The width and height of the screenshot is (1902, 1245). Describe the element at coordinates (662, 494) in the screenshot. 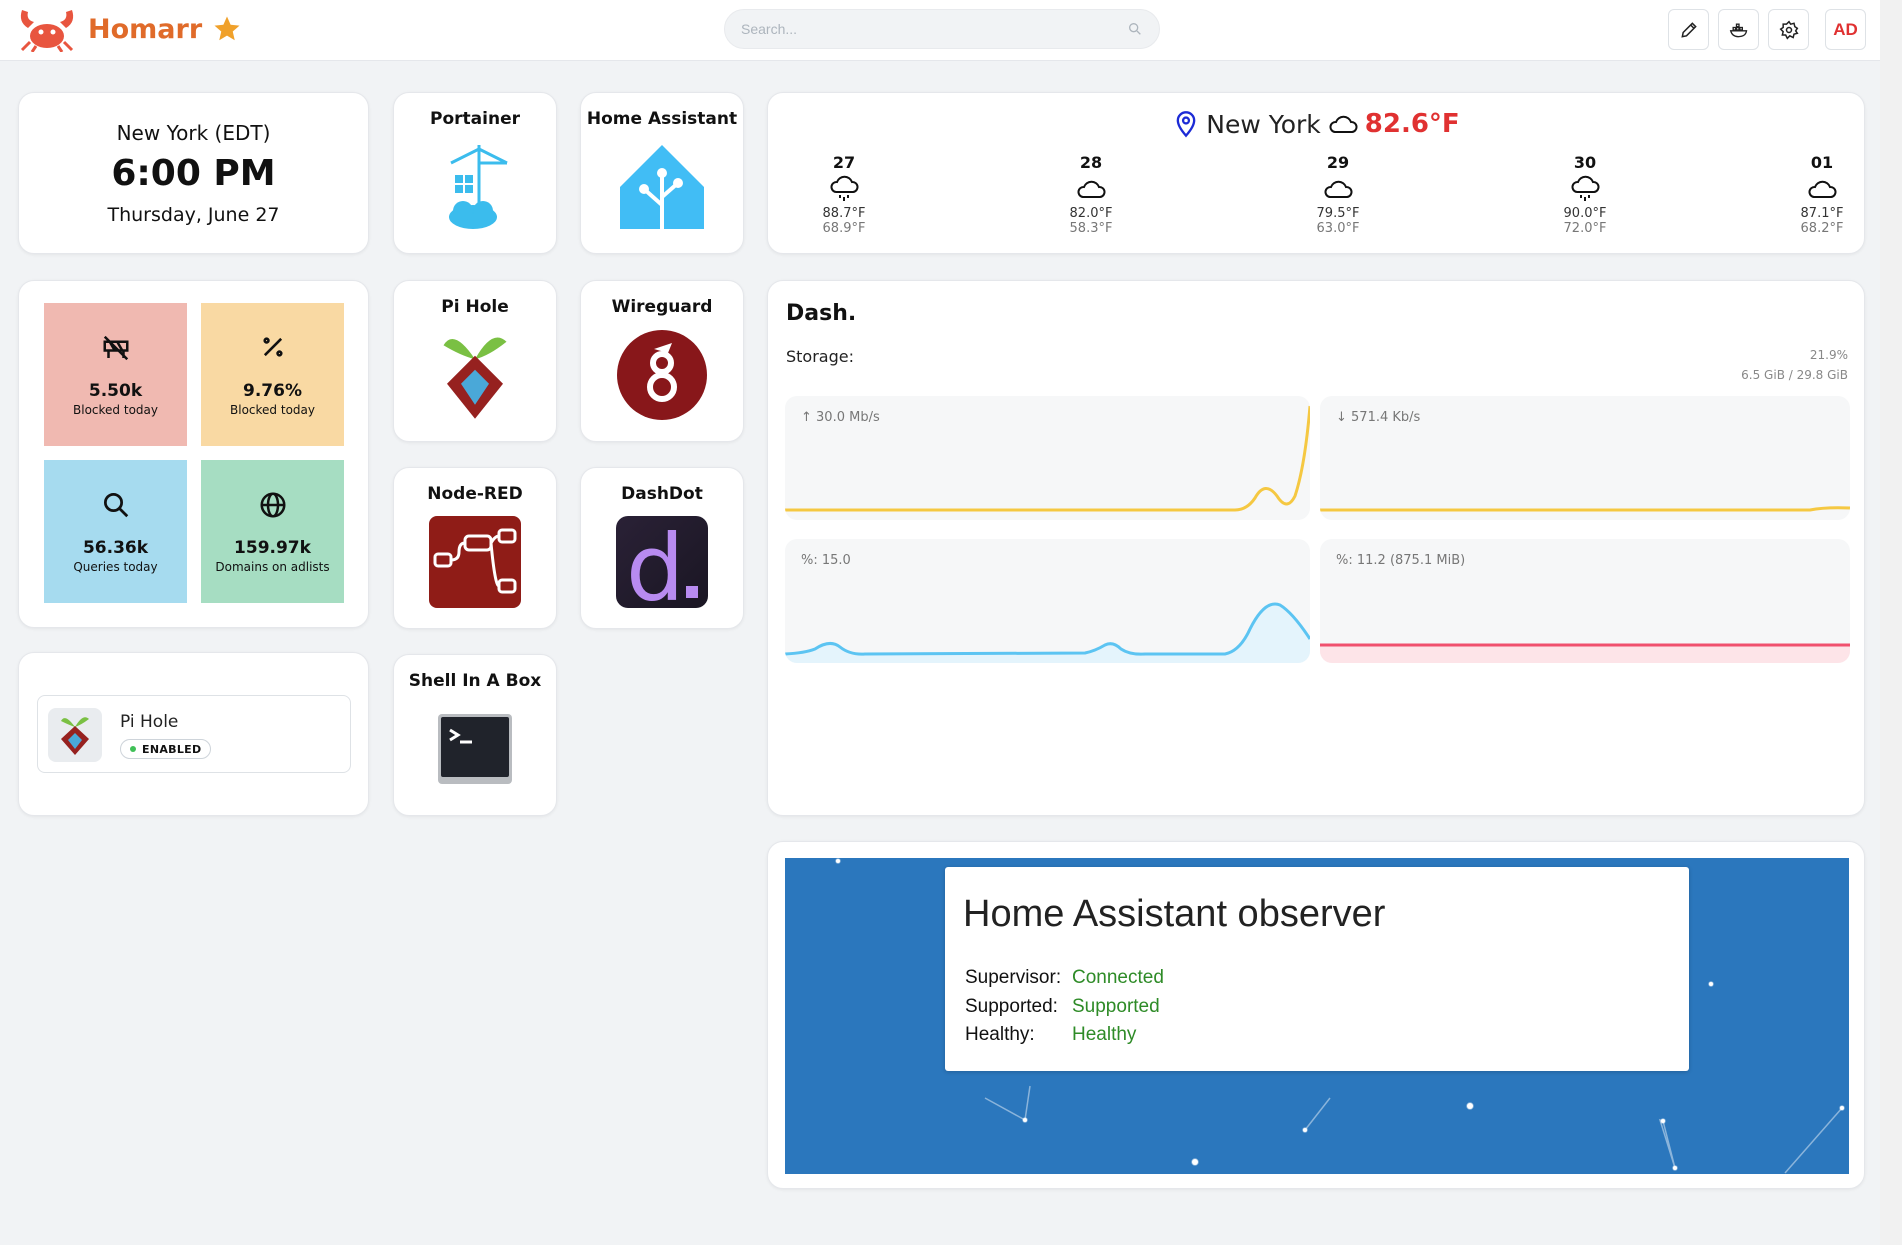

I see `app-name: DashDot` at that location.